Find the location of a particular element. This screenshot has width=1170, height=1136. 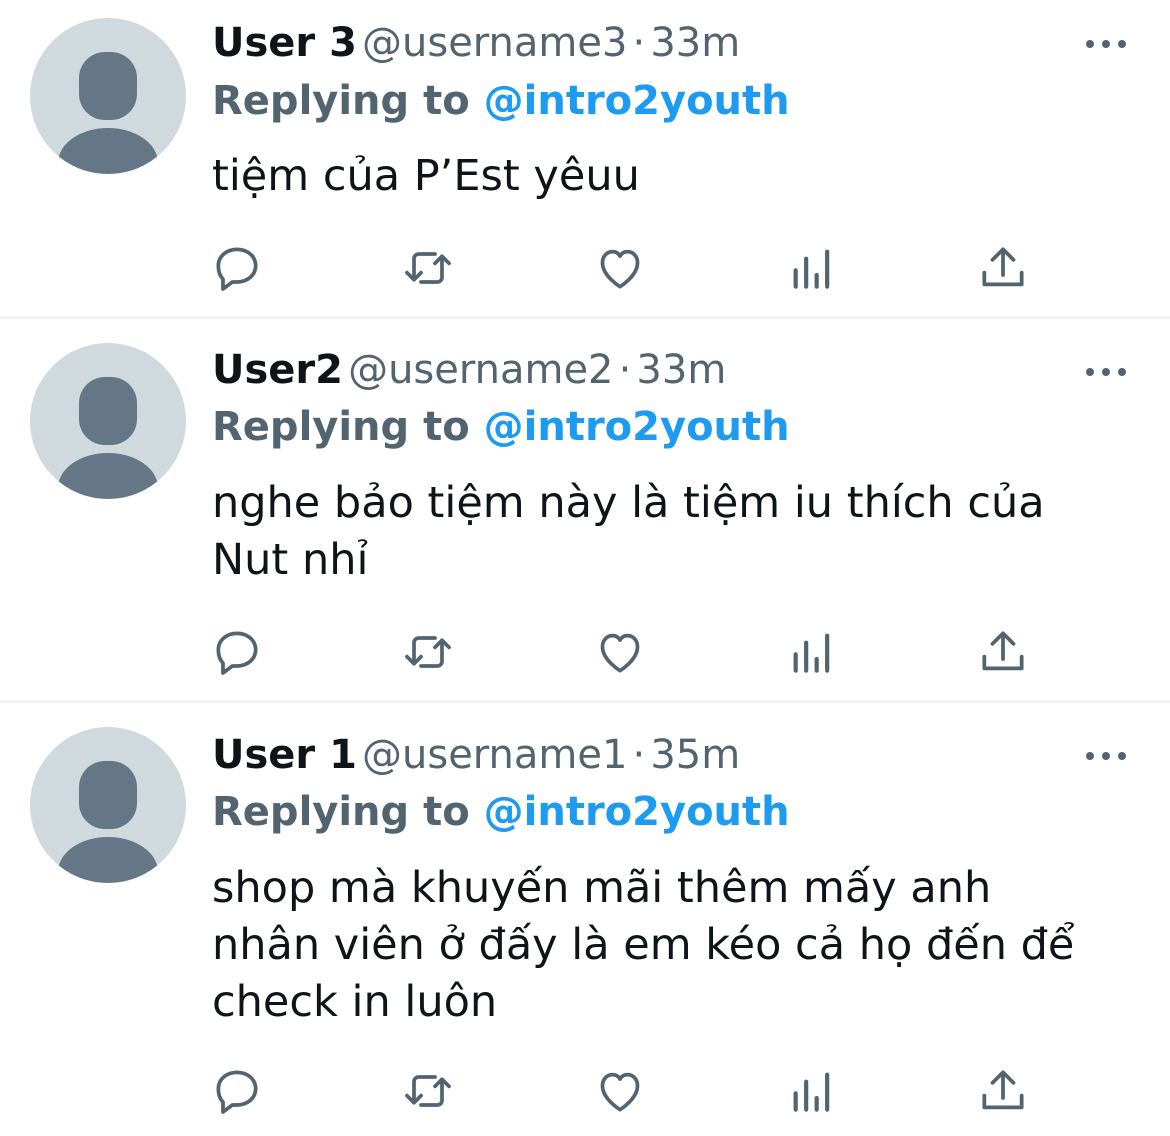

tweet-header: User 3 @username3 · 33m is located at coordinates (476, 43).